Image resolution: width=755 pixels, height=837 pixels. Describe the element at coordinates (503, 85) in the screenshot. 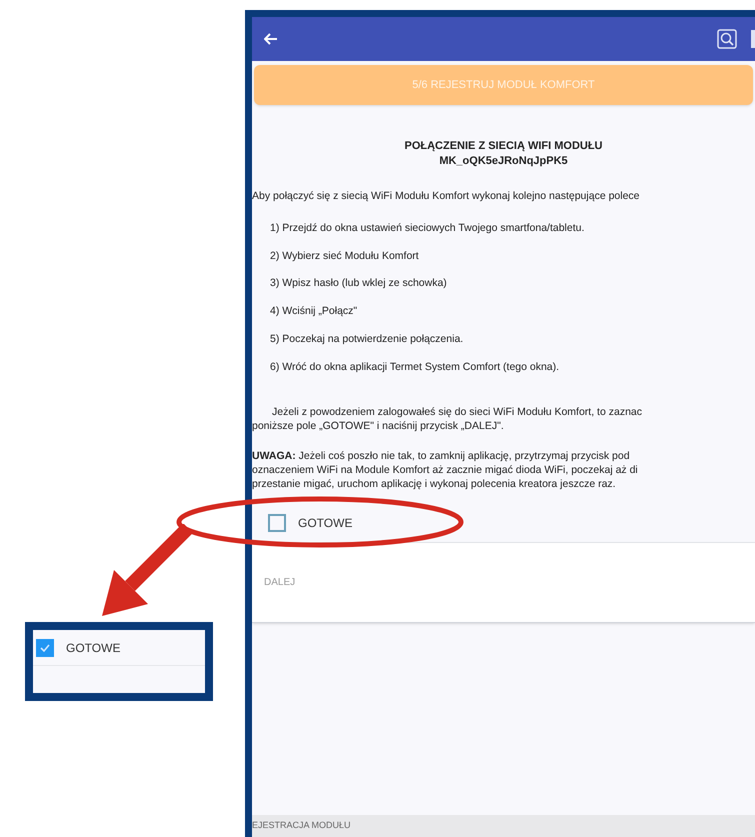

I see `step-banner: 5/6 REJESTRUJ MODUŁ KOMFORT` at that location.